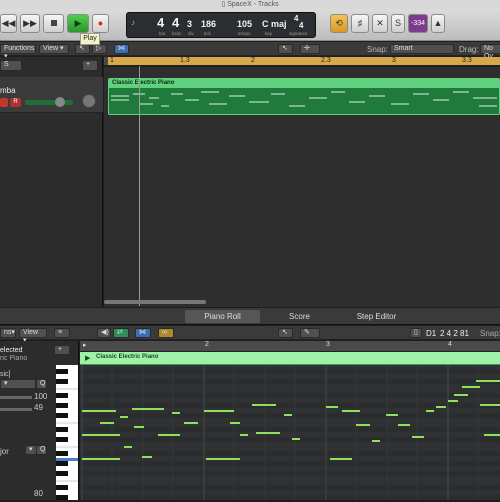  I want to click on functions-menu: Functions ▾, so click(18, 52).